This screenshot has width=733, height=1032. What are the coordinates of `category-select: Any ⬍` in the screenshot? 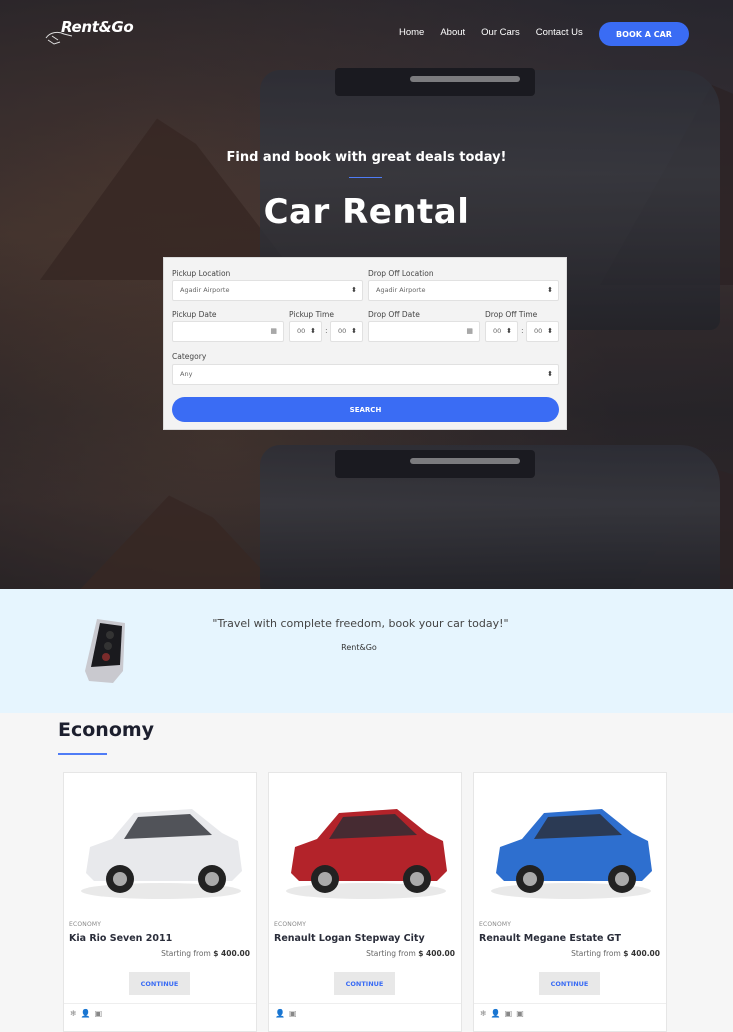 It's located at (365, 374).